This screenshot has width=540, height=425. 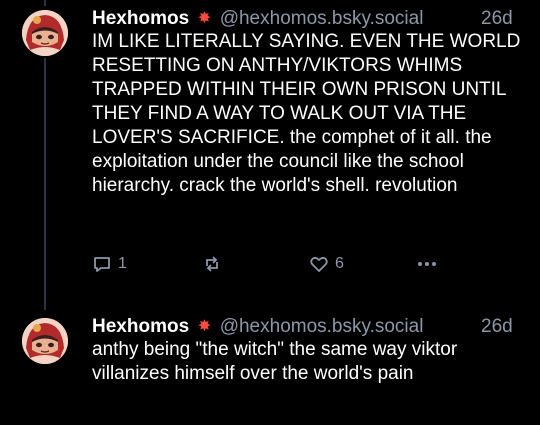 I want to click on reply-button: 1, so click(x=109, y=264).